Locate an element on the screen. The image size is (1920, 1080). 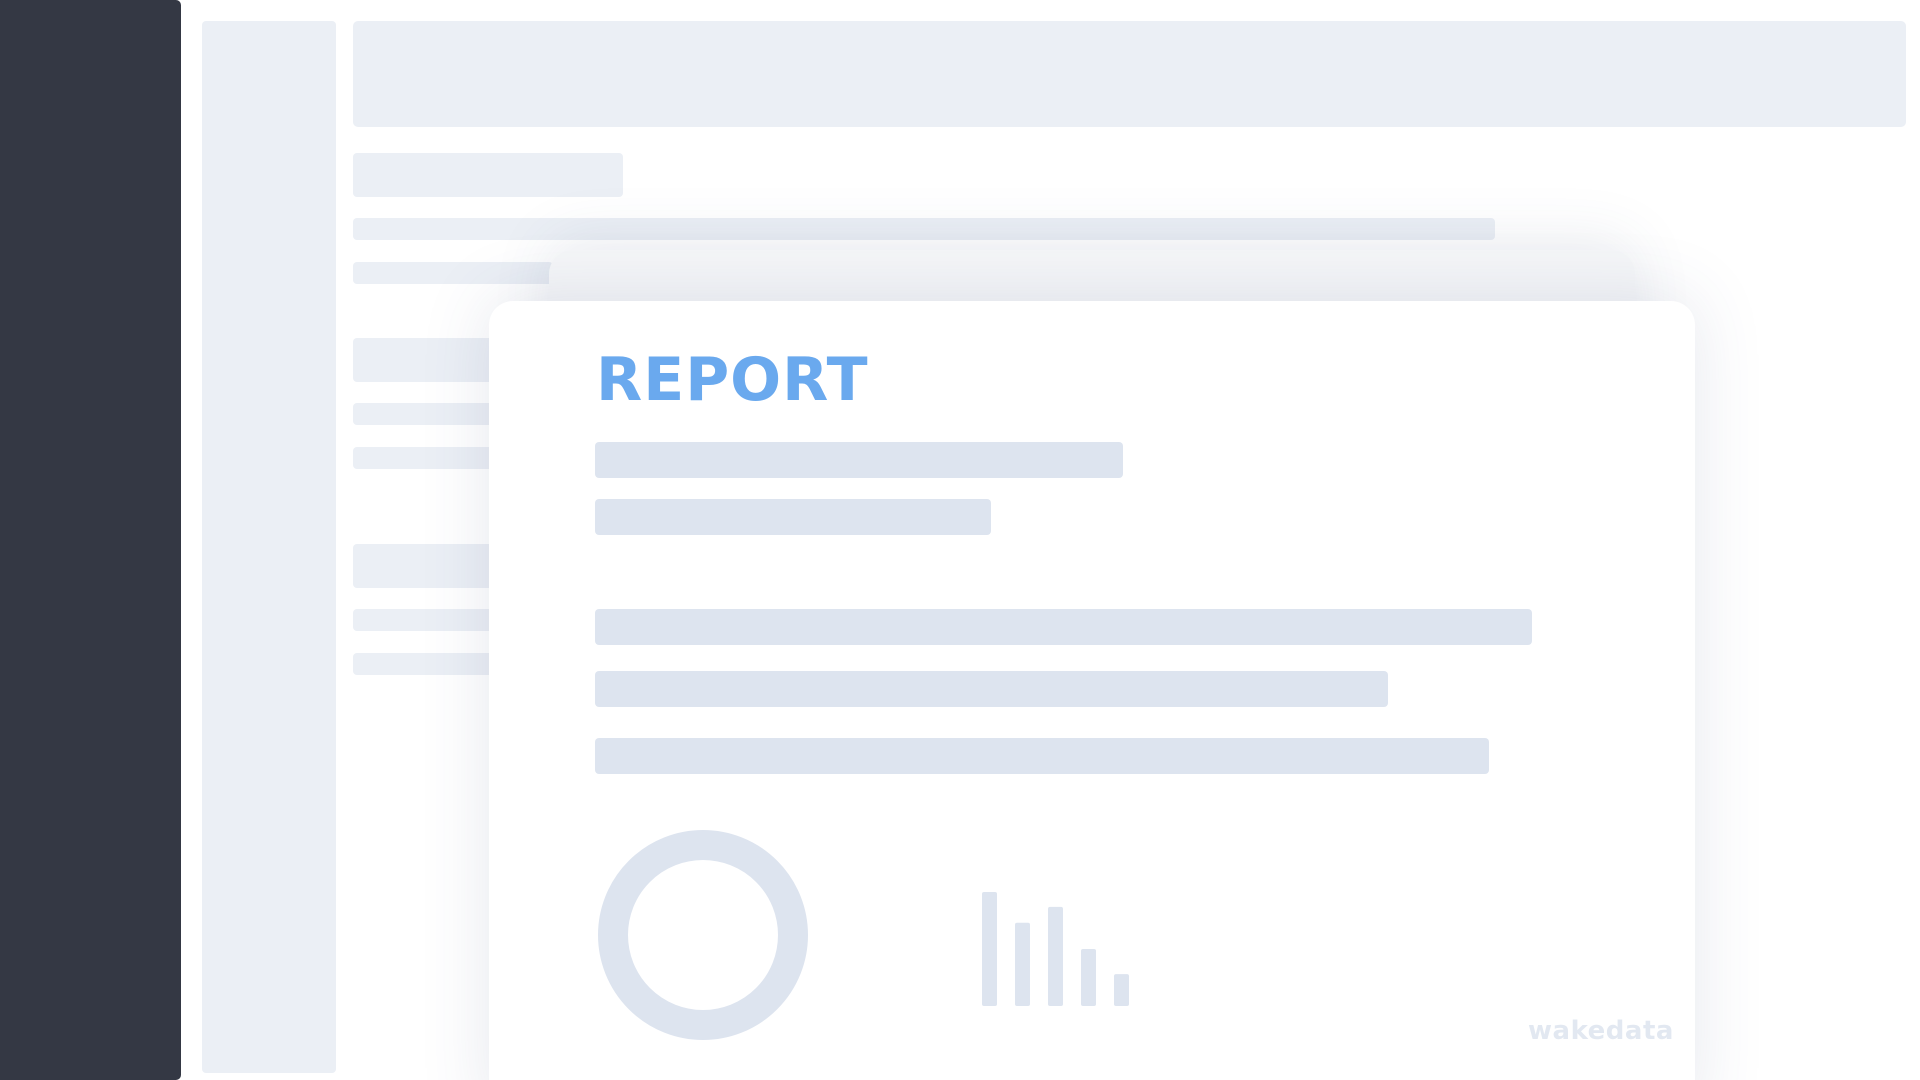
header-bar-placeholder is located at coordinates (1129, 74).